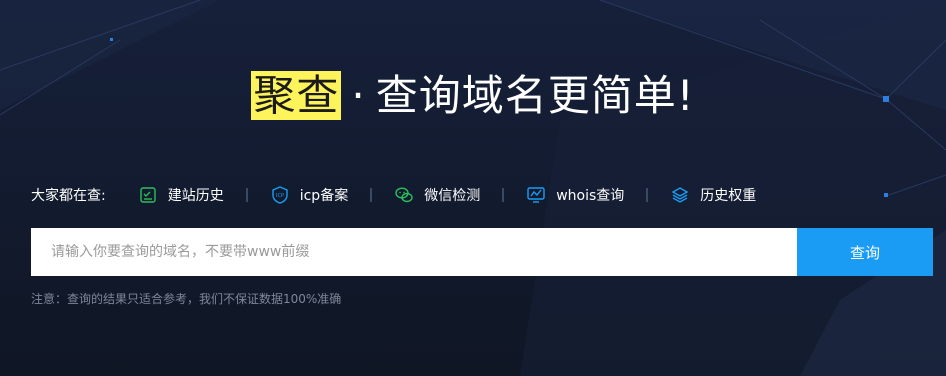 This screenshot has height=376, width=946. What do you see at coordinates (536, 195) in the screenshot?
I see `monitor-chart-icon` at bounding box center [536, 195].